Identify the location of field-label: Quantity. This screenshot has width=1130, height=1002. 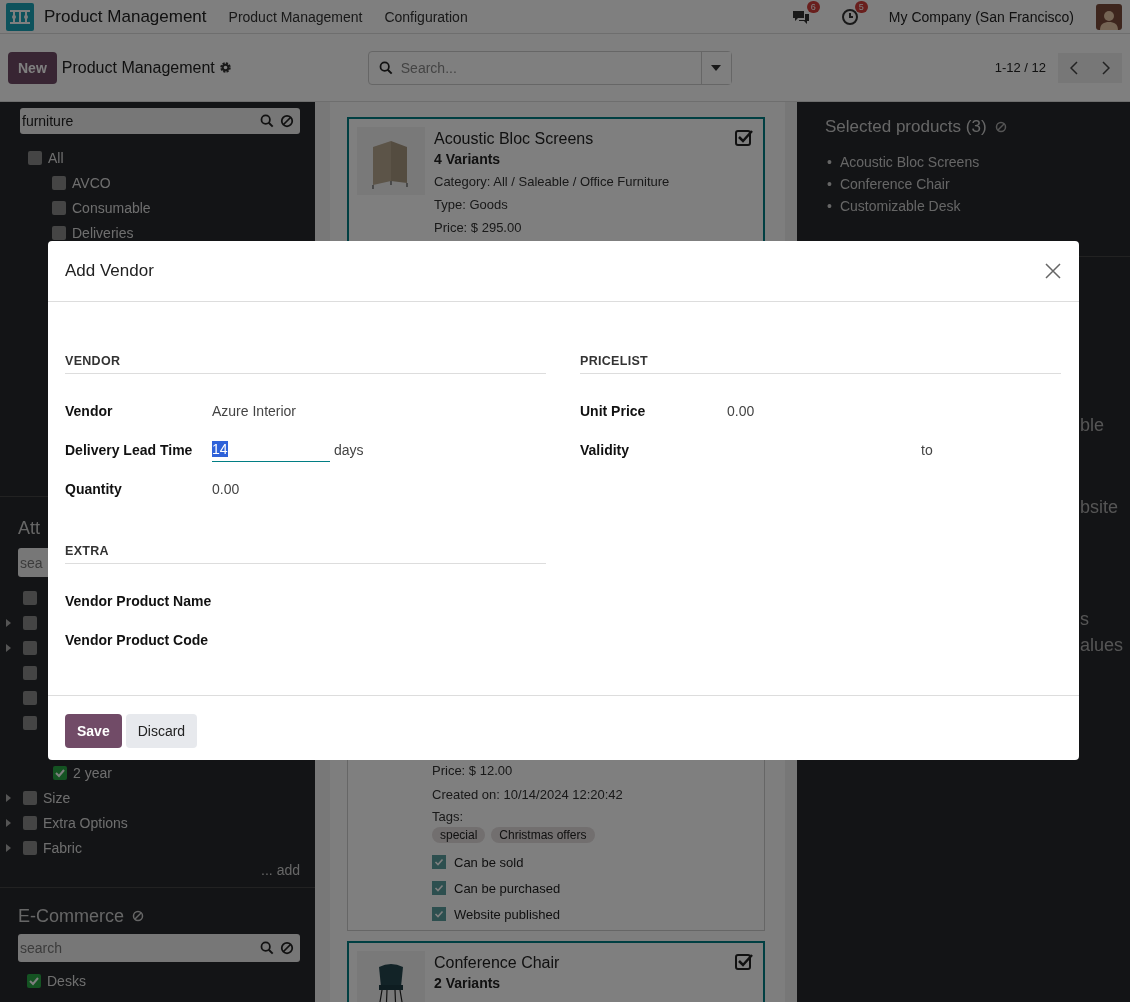
(94, 488).